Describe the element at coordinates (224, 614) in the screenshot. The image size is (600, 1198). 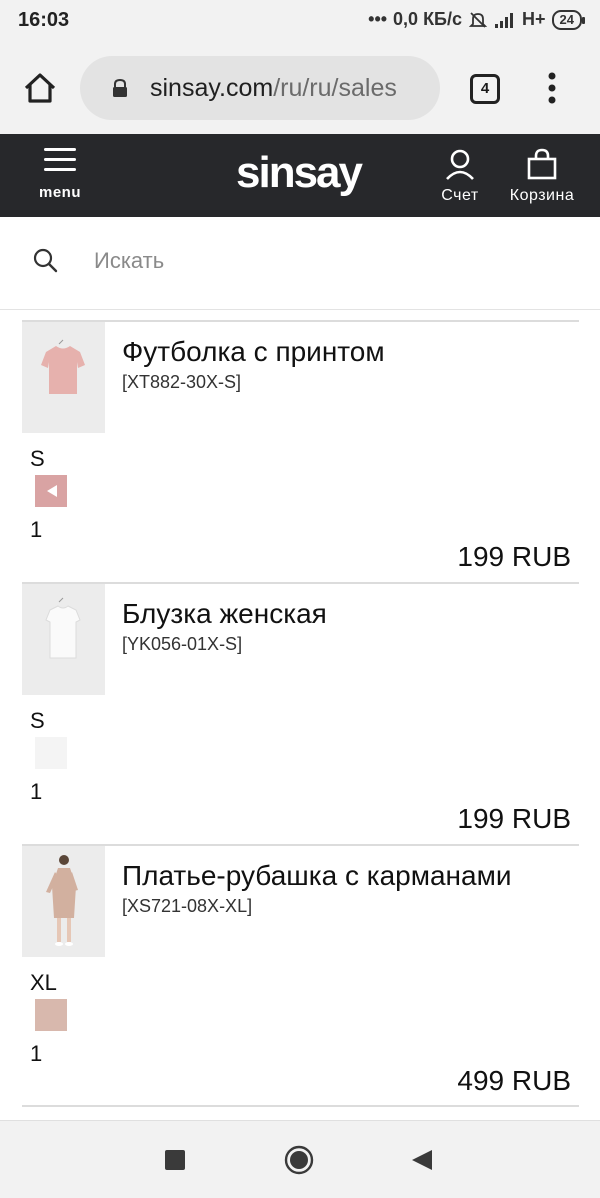
I see `product-name: Блузка женская` at that location.